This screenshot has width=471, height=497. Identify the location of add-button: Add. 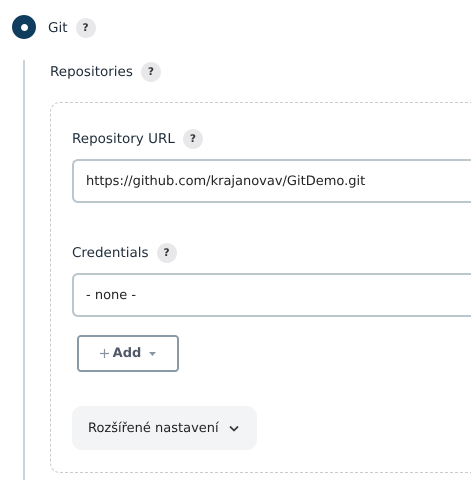
(128, 353).